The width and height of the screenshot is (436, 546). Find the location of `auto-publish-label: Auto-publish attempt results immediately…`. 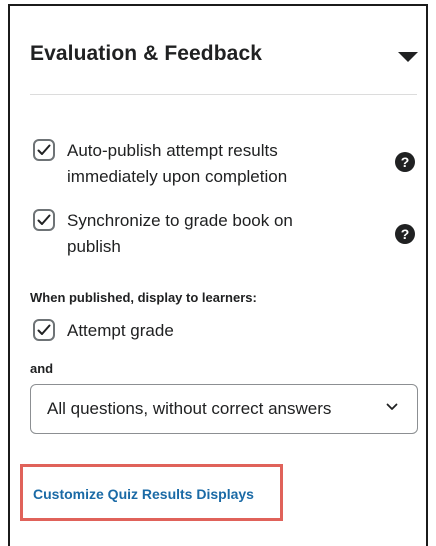

auto-publish-label: Auto-publish attempt results immediately… is located at coordinates (177, 163).